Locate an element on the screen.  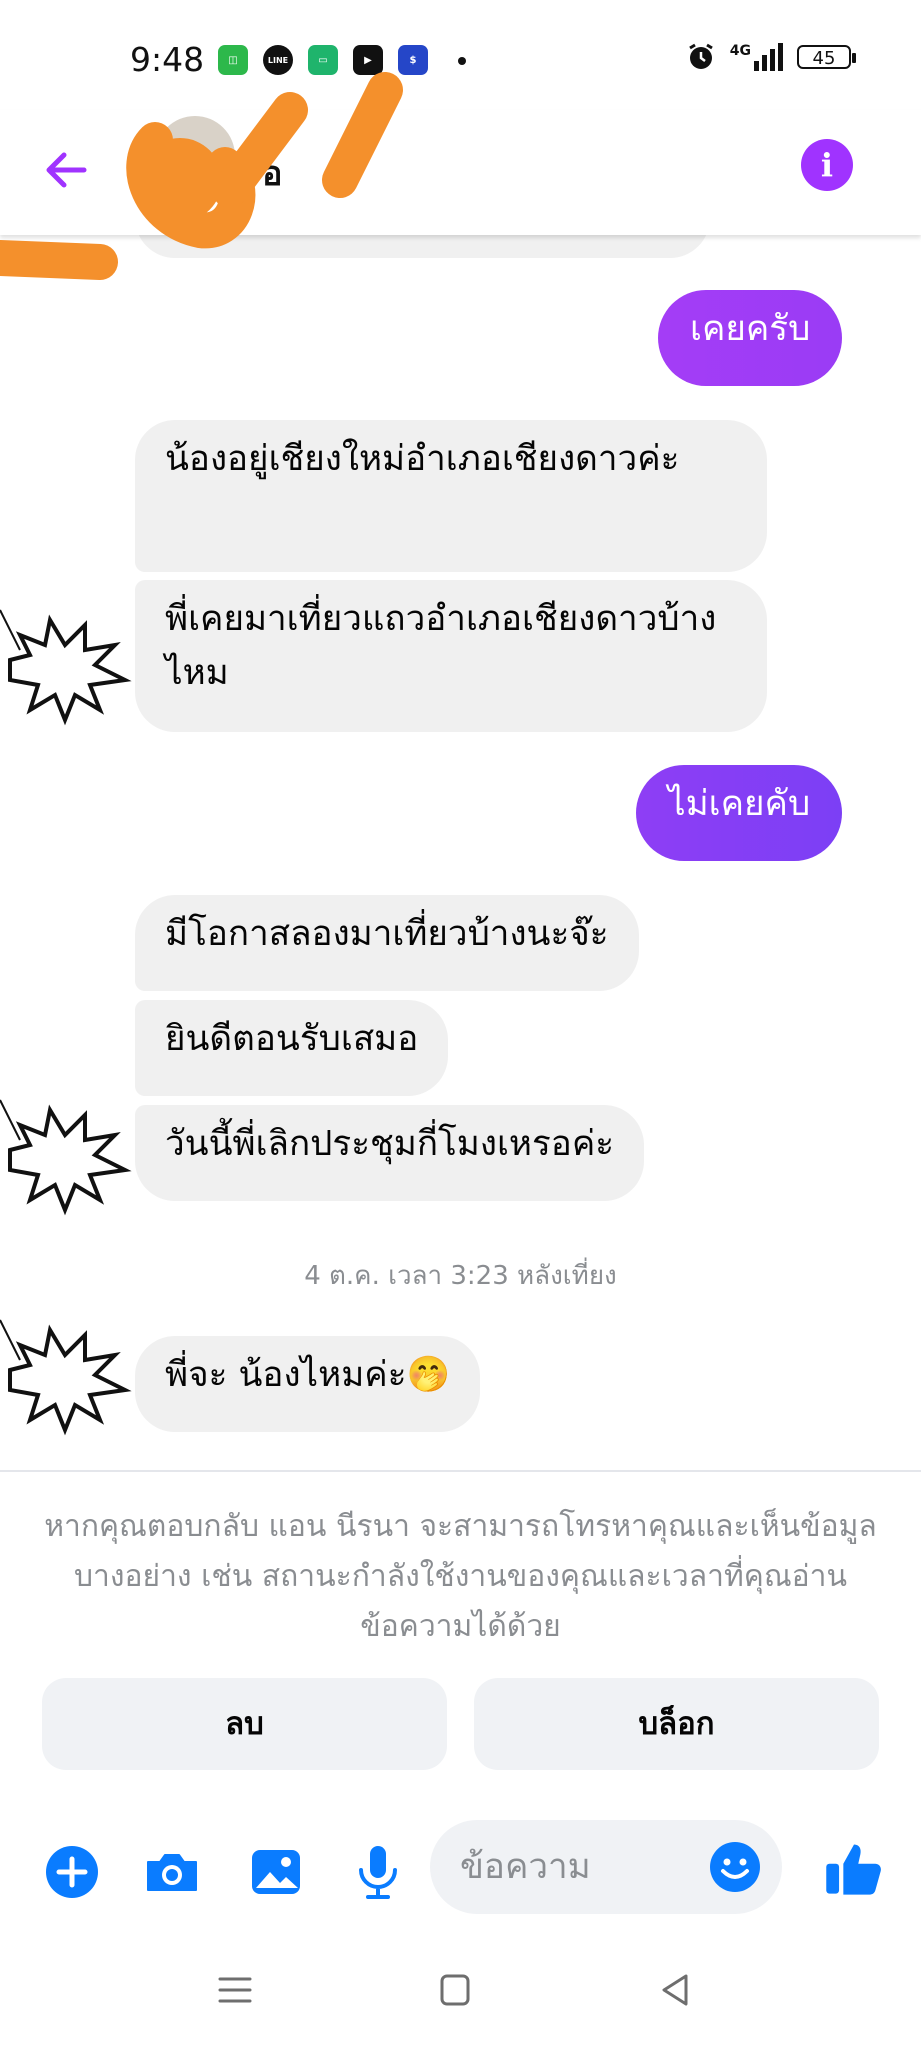
system-navigation-bar is located at coordinates (460, 1990).